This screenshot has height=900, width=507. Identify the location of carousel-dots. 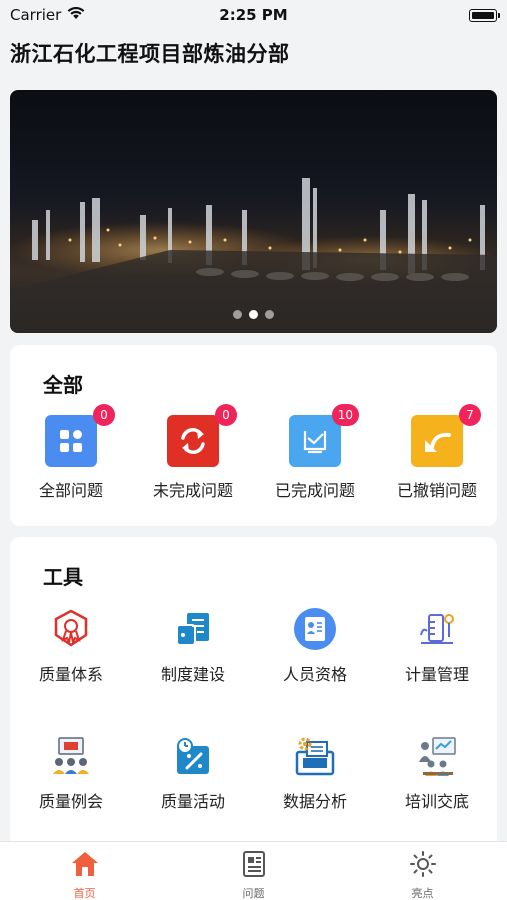
(253, 314).